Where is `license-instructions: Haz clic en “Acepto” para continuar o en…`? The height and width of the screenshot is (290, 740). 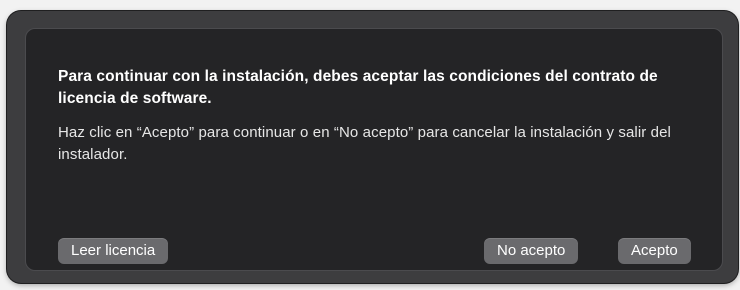
license-instructions: Haz clic en “Acepto” para continuar o en… is located at coordinates (364, 143).